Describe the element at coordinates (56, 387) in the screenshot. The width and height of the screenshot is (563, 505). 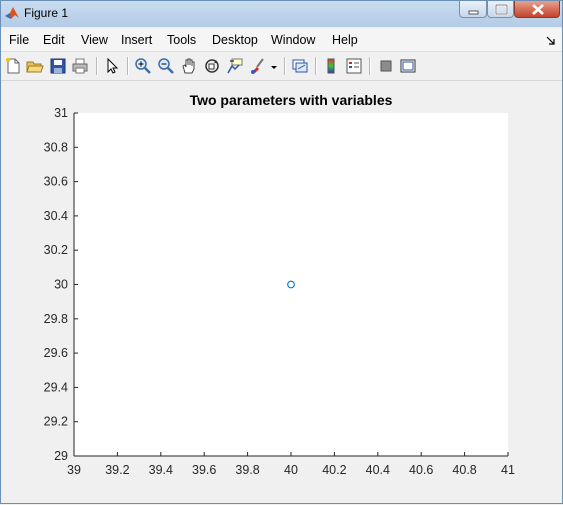
I see `y-tick-label: 29.4` at that location.